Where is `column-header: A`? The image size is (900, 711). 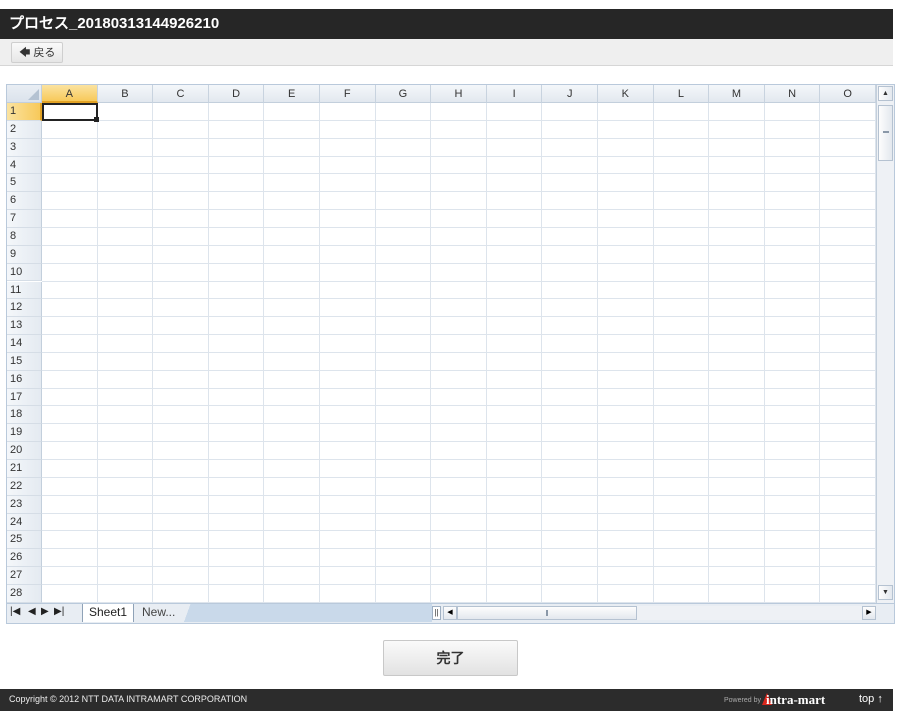
column-header: A is located at coordinates (70, 94).